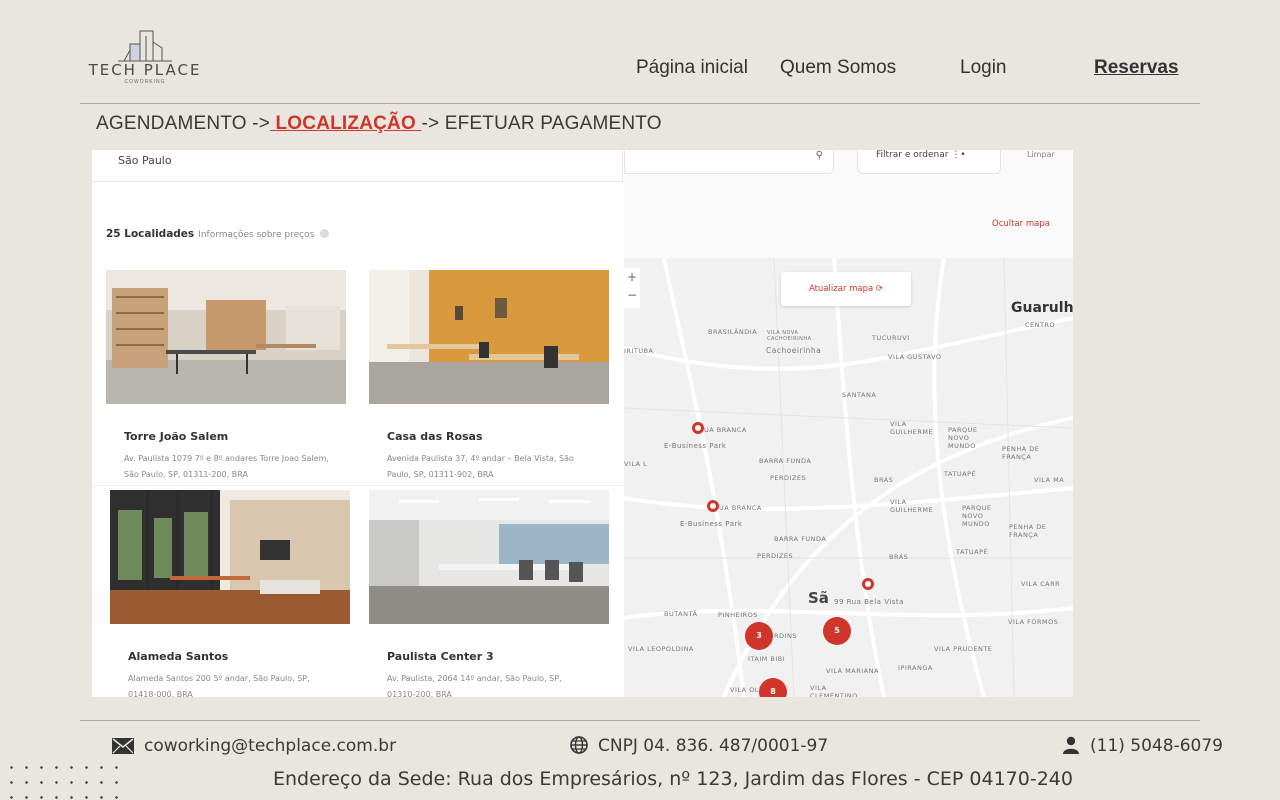 This screenshot has height=800, width=1280. Describe the element at coordinates (1049, 480) in the screenshot. I see `map-label: VILA MA` at that location.